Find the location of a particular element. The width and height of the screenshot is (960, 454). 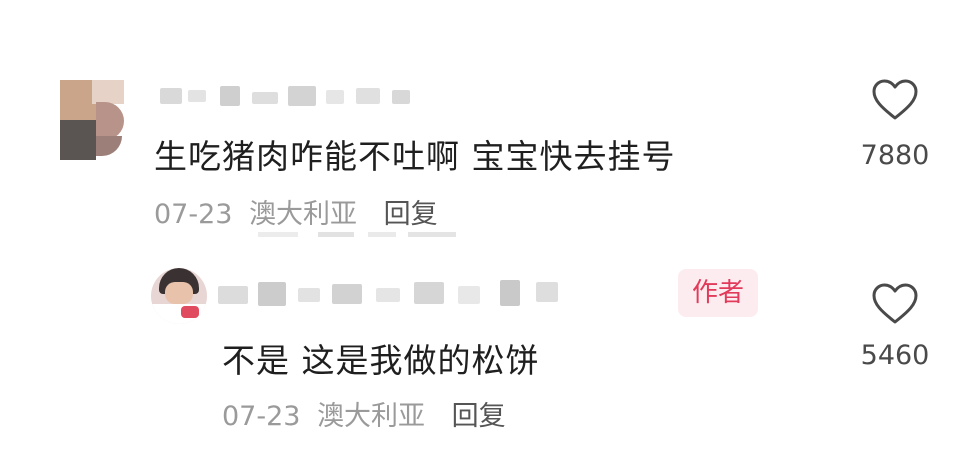

blurred-residue is located at coordinates (358, 235).